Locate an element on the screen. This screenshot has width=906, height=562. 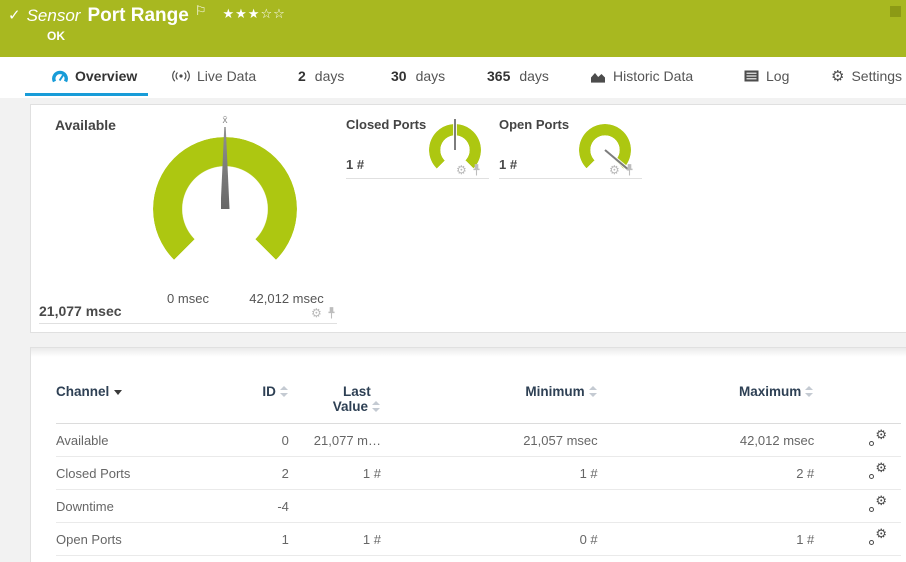
channel-id: 1 is located at coordinates (285, 539).